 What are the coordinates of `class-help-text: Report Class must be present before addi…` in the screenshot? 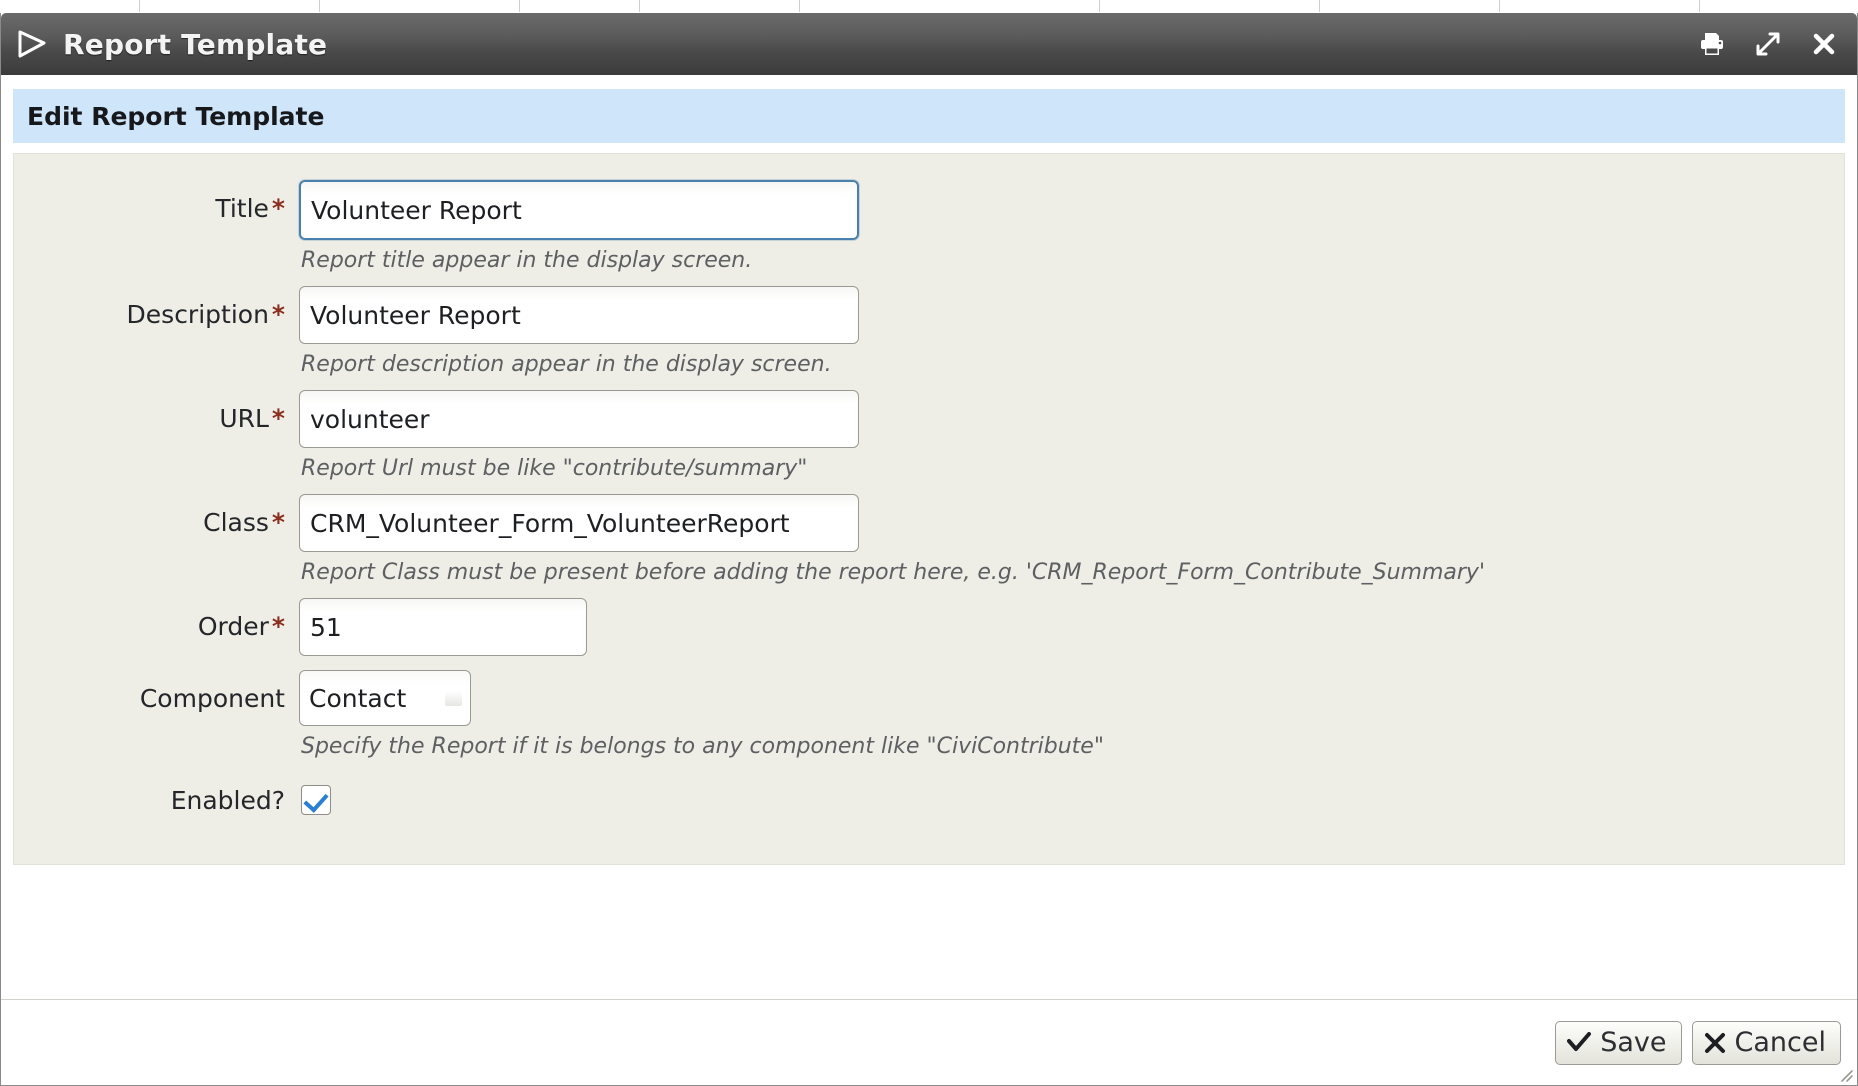 It's located at (893, 572).